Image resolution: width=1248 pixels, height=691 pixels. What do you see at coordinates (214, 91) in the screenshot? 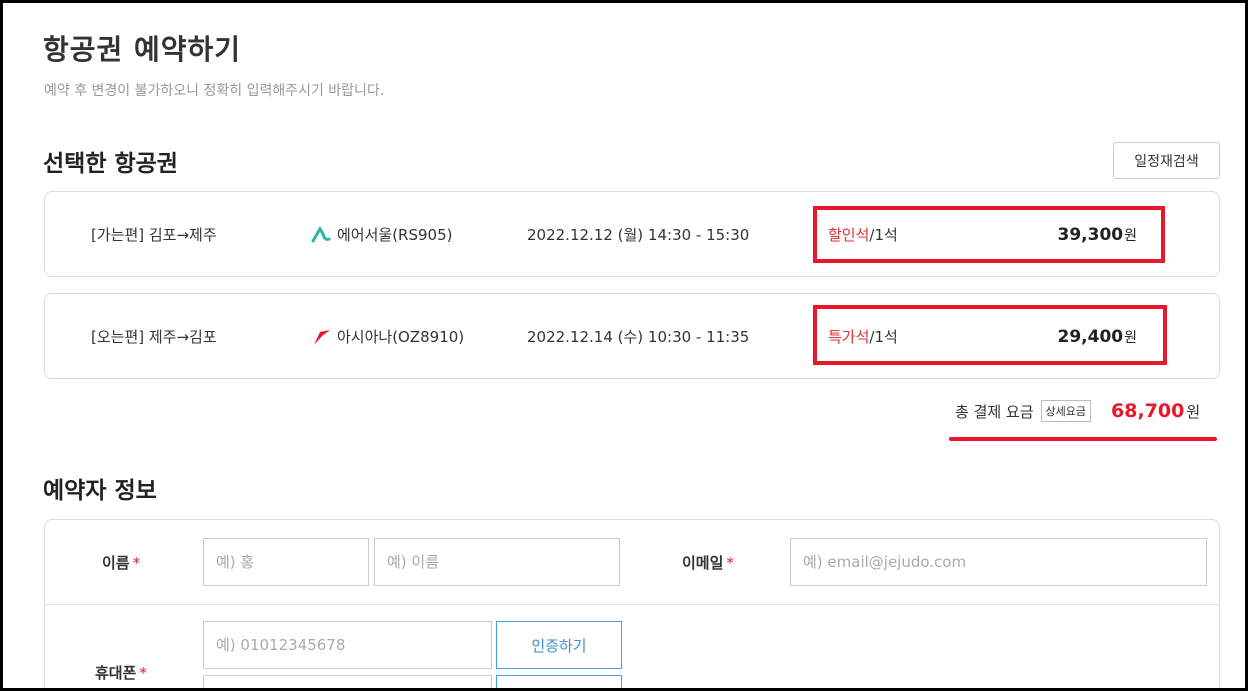
I see `page-subtitle: 예약 후 변경이 불가하오니 정확히 입력해주시기 바랍니다.` at bounding box center [214, 91].